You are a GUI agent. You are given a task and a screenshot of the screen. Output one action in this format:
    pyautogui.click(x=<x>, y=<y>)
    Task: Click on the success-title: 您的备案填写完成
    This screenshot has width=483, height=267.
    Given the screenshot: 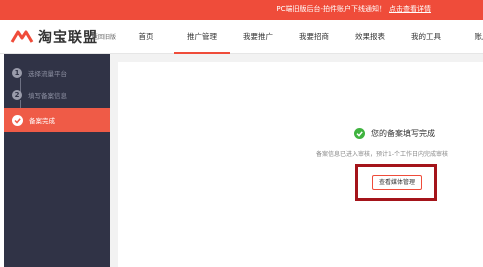 What is the action you would take?
    pyautogui.click(x=403, y=133)
    